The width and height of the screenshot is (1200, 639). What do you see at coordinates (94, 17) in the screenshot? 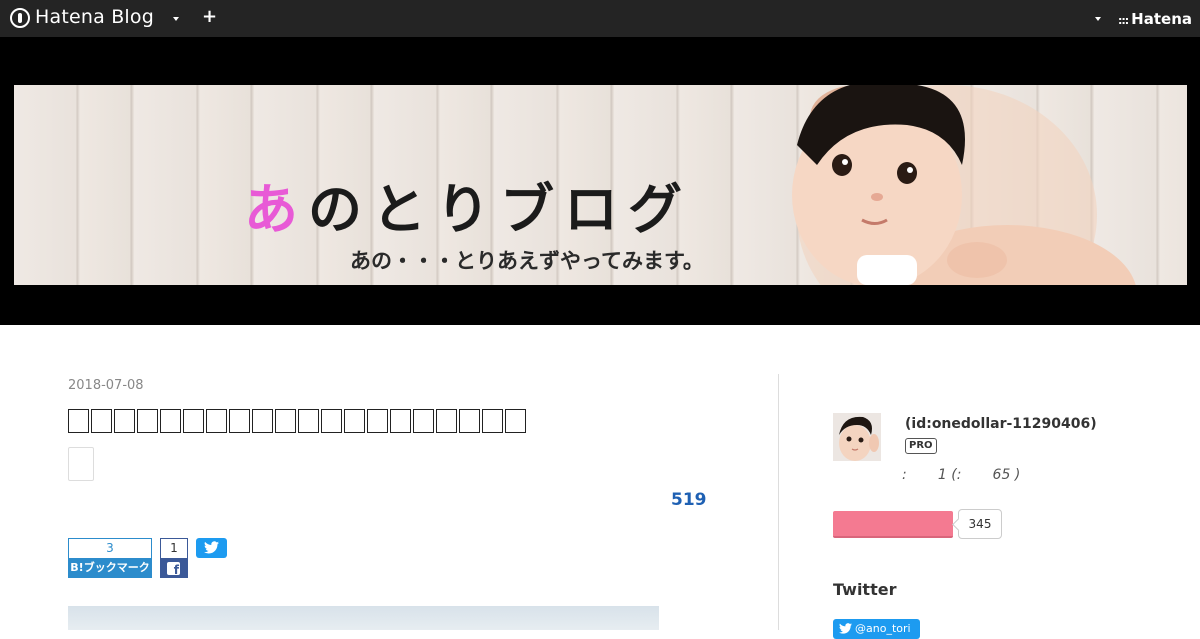
I see `hatena-blog-logo-text: Hatena Blog` at bounding box center [94, 17].